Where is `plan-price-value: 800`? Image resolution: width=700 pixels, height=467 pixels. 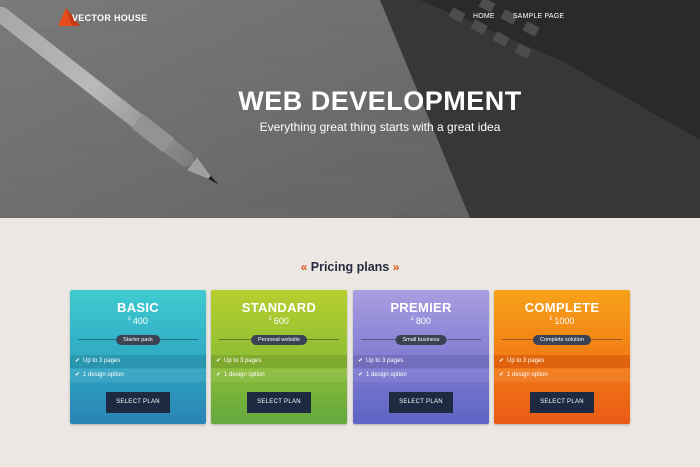 plan-price-value: 800 is located at coordinates (423, 321).